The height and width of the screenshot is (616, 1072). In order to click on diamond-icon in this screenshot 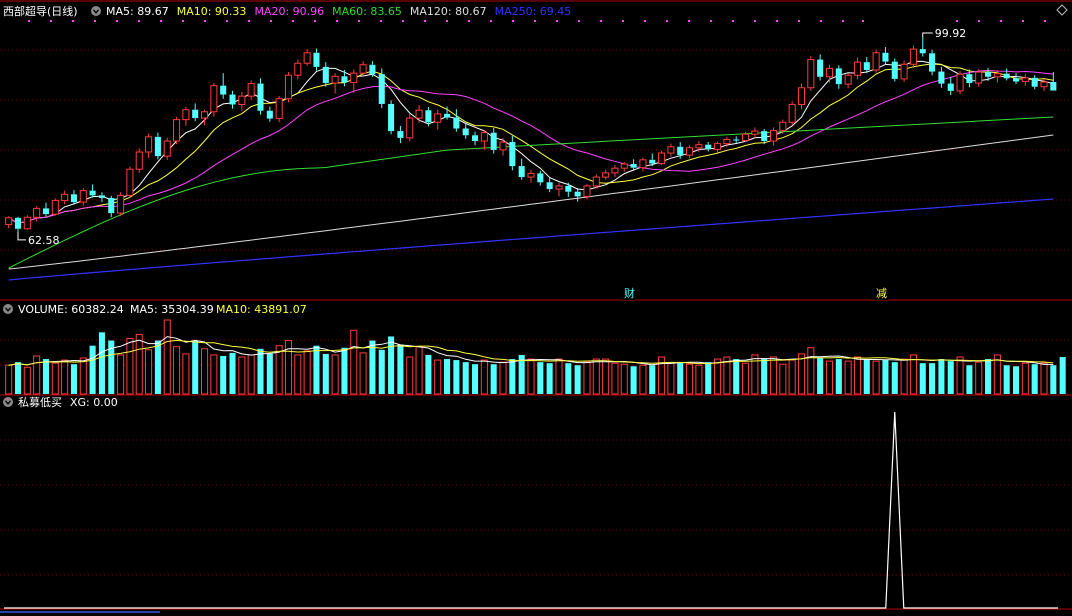, I will do `click(1062, 10)`.